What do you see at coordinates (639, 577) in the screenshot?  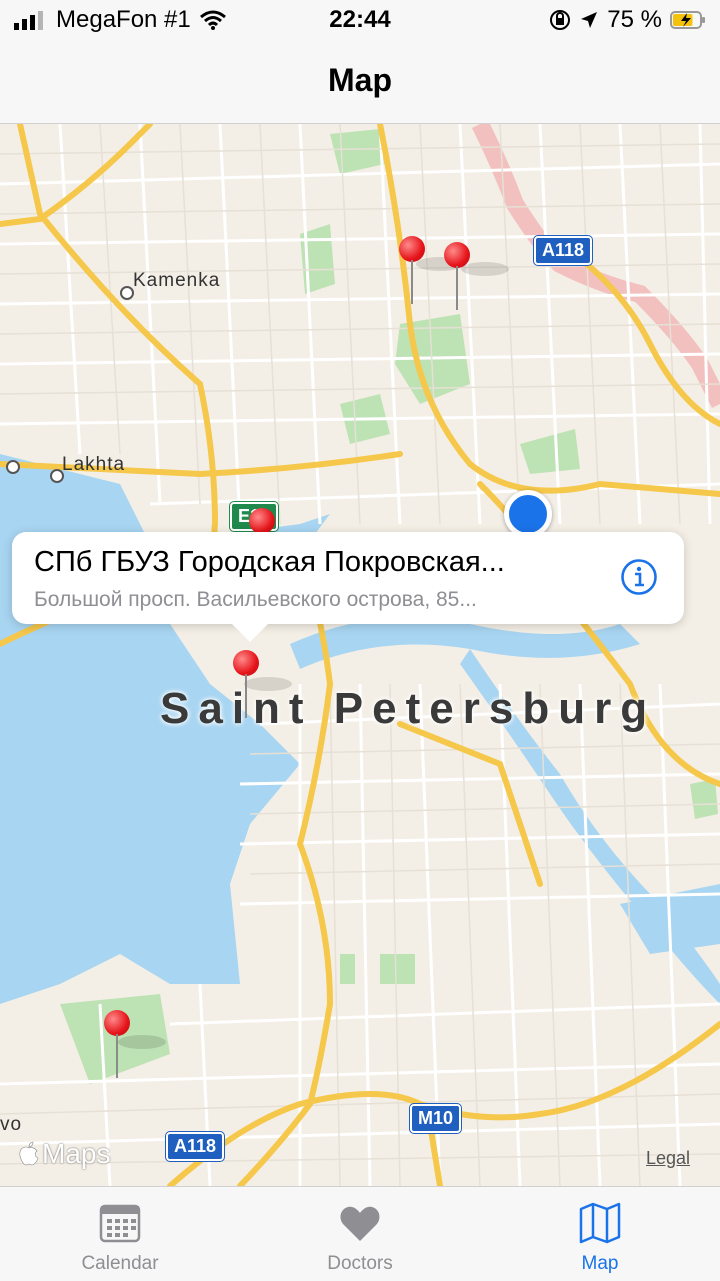 I see `info-icon` at bounding box center [639, 577].